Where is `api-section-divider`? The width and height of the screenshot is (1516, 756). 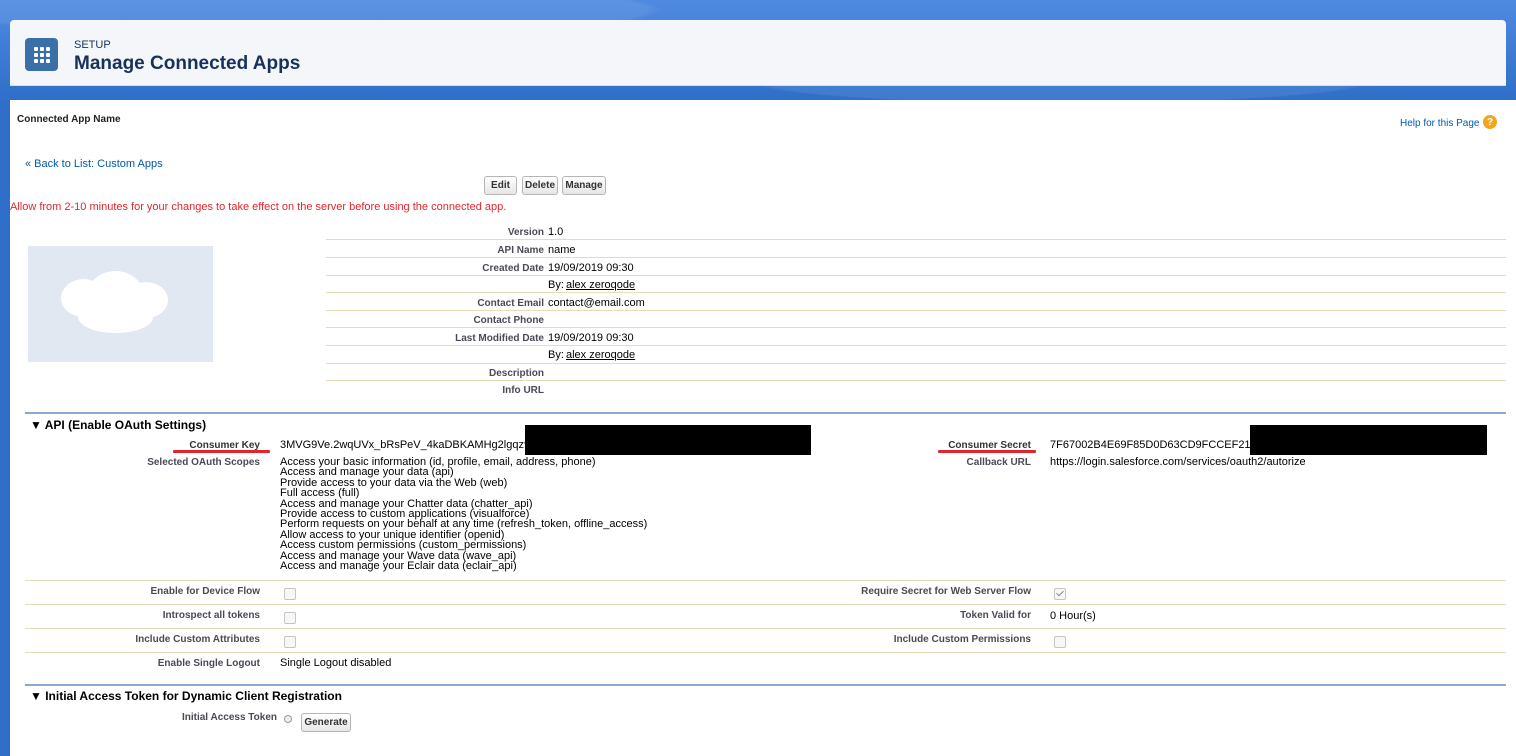 api-section-divider is located at coordinates (765, 413).